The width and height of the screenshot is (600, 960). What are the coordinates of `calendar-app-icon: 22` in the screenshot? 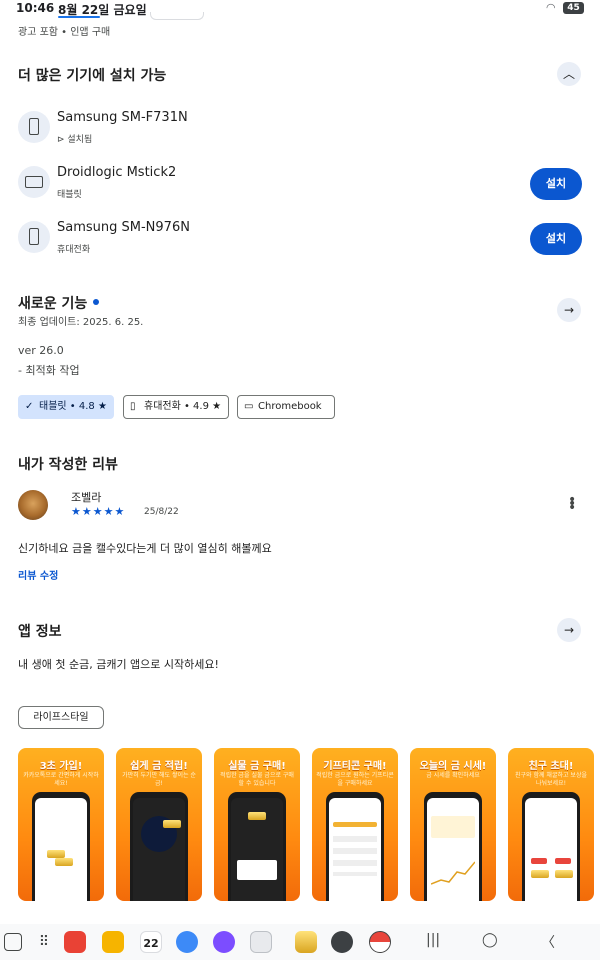 It's located at (151, 942).